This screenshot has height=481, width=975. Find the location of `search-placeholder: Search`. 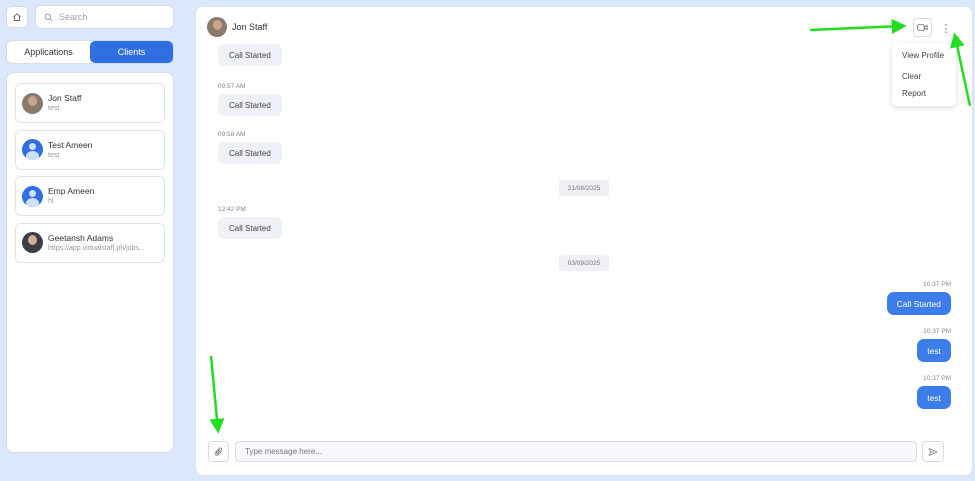

search-placeholder: Search is located at coordinates (73, 17).